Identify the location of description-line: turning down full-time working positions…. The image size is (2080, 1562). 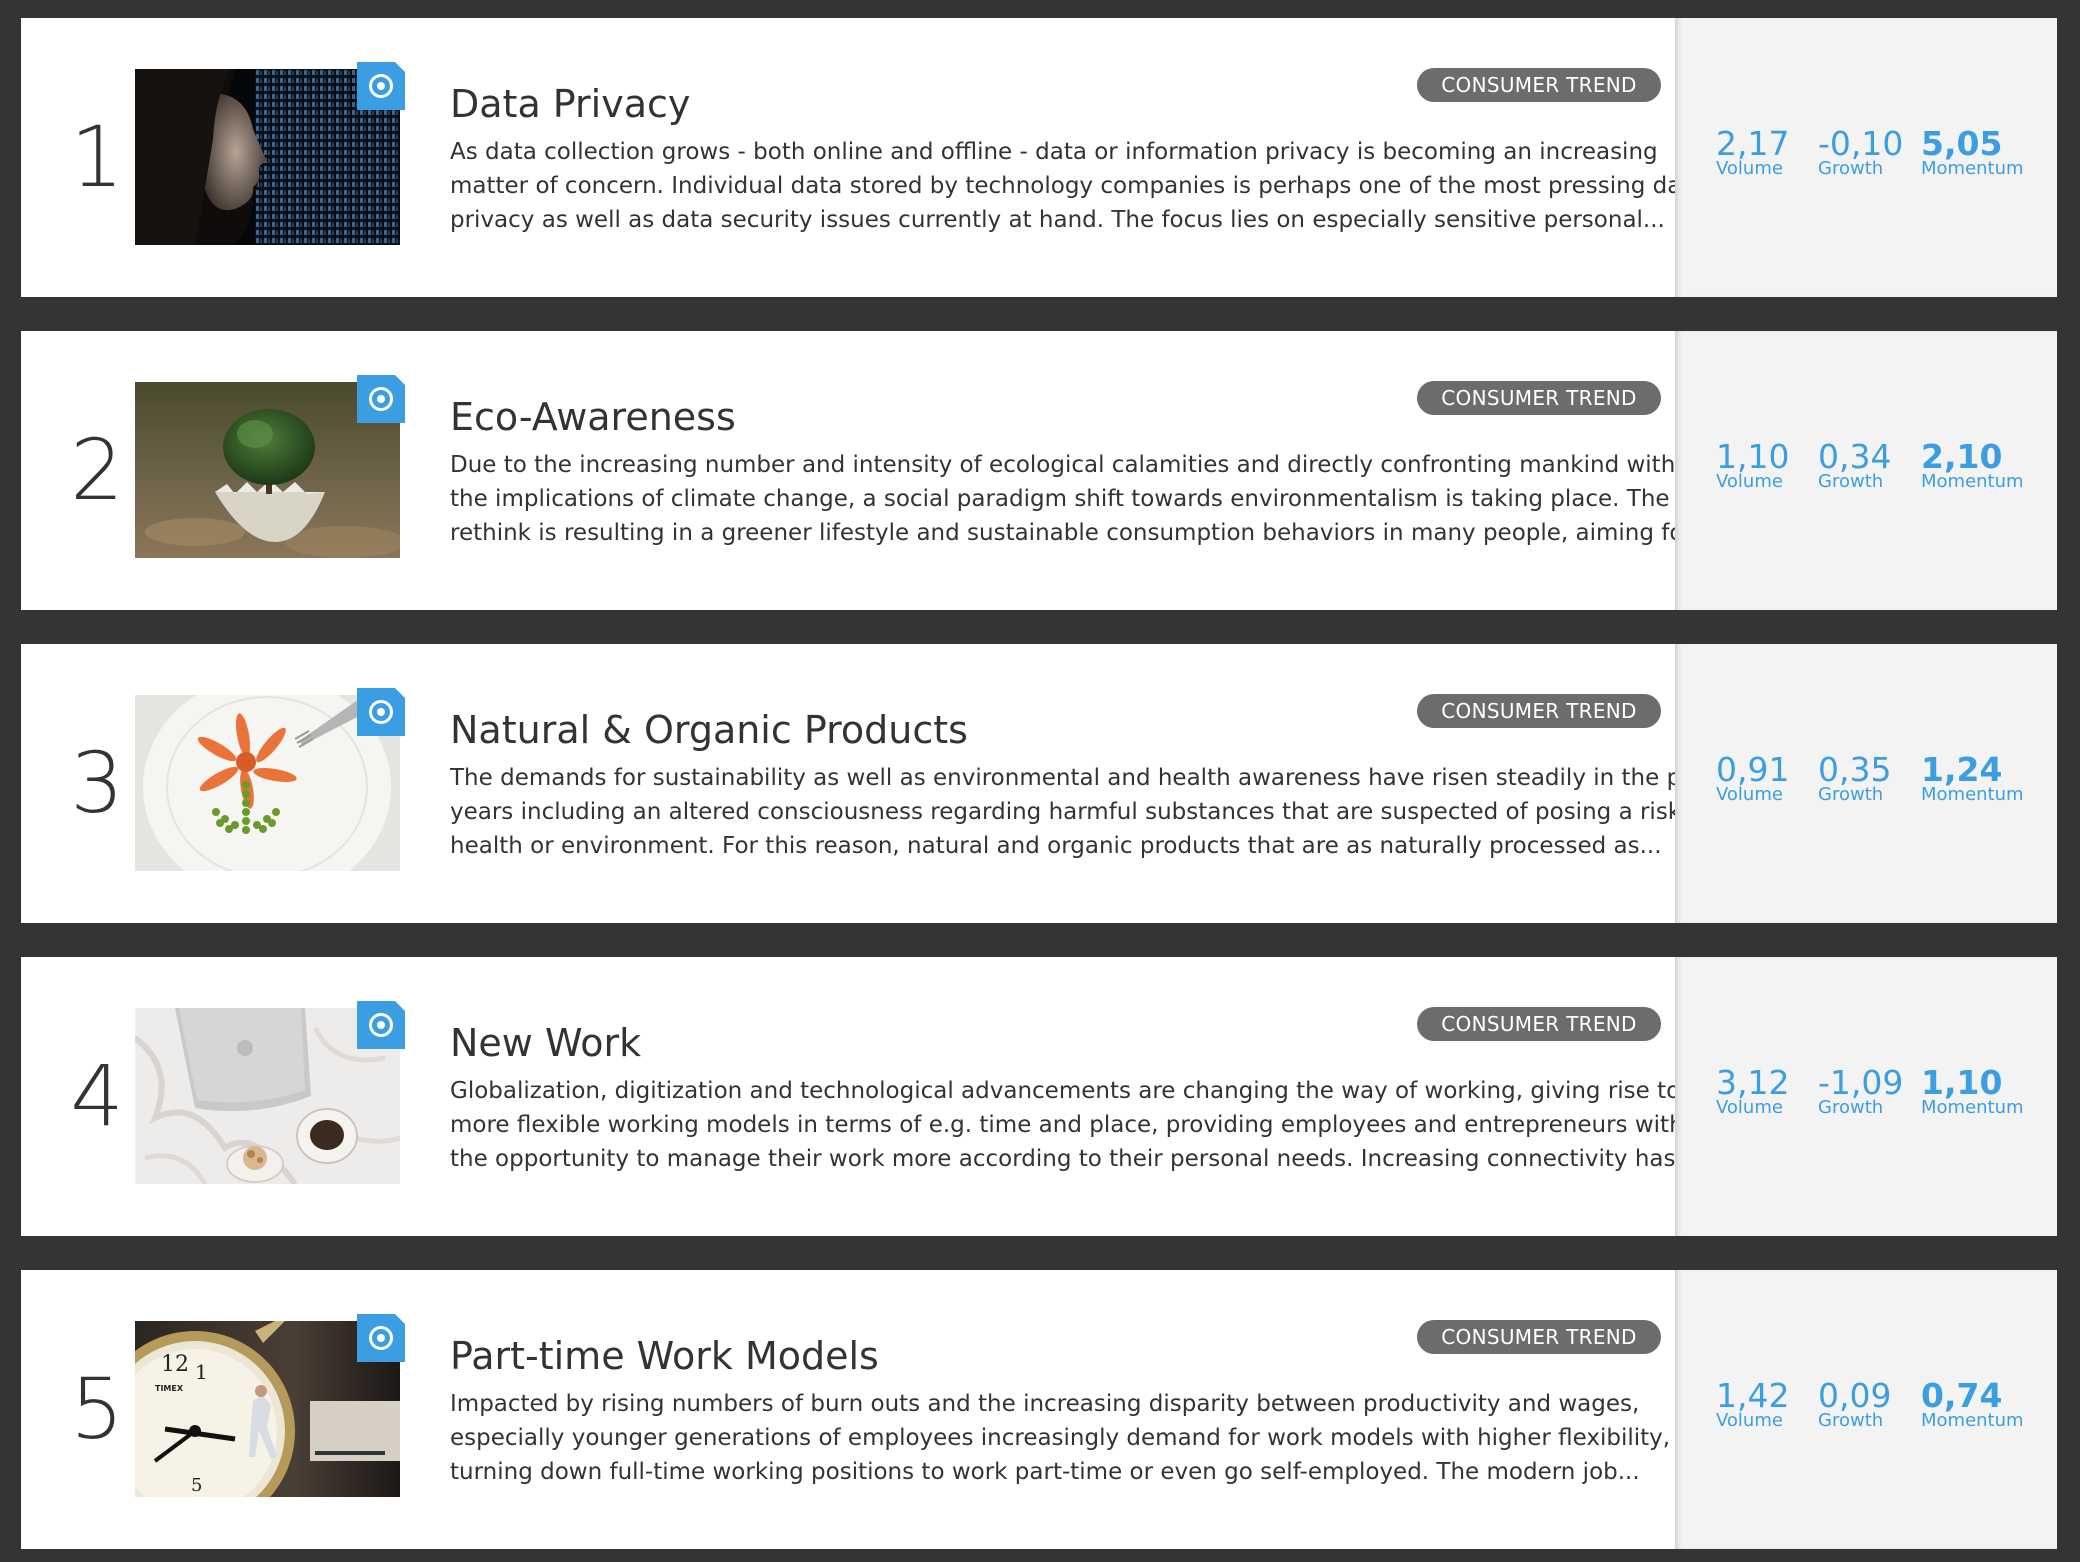
(1045, 1472).